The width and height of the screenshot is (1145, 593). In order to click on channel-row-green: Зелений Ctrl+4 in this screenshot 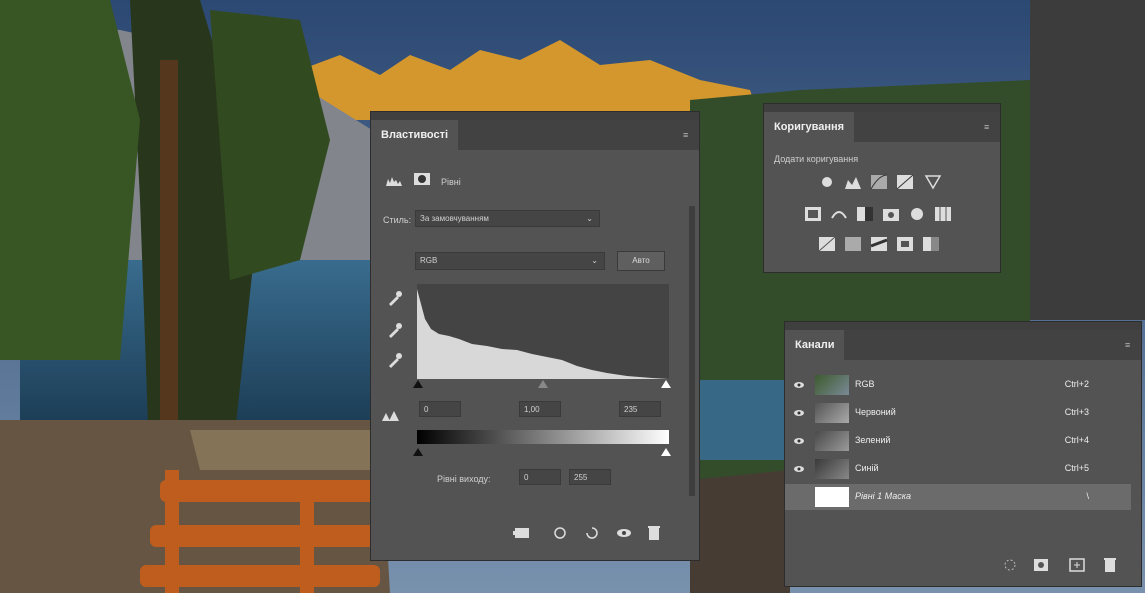, I will do `click(958, 441)`.